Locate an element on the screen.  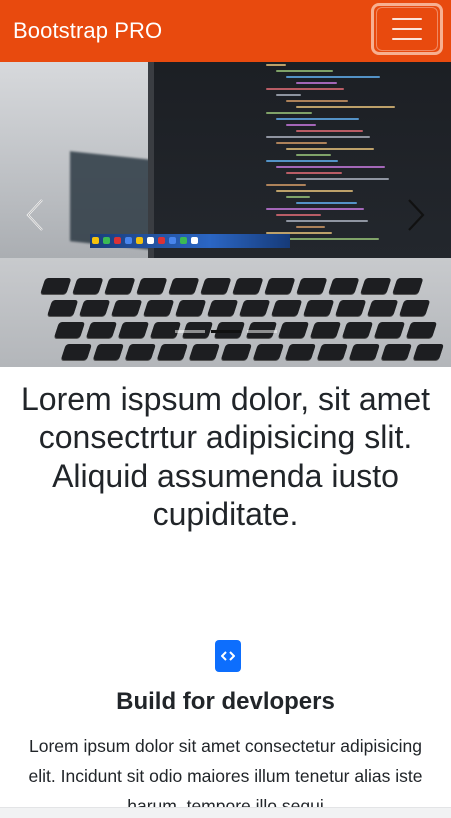
carousel-indicator-active is located at coordinates (225, 331).